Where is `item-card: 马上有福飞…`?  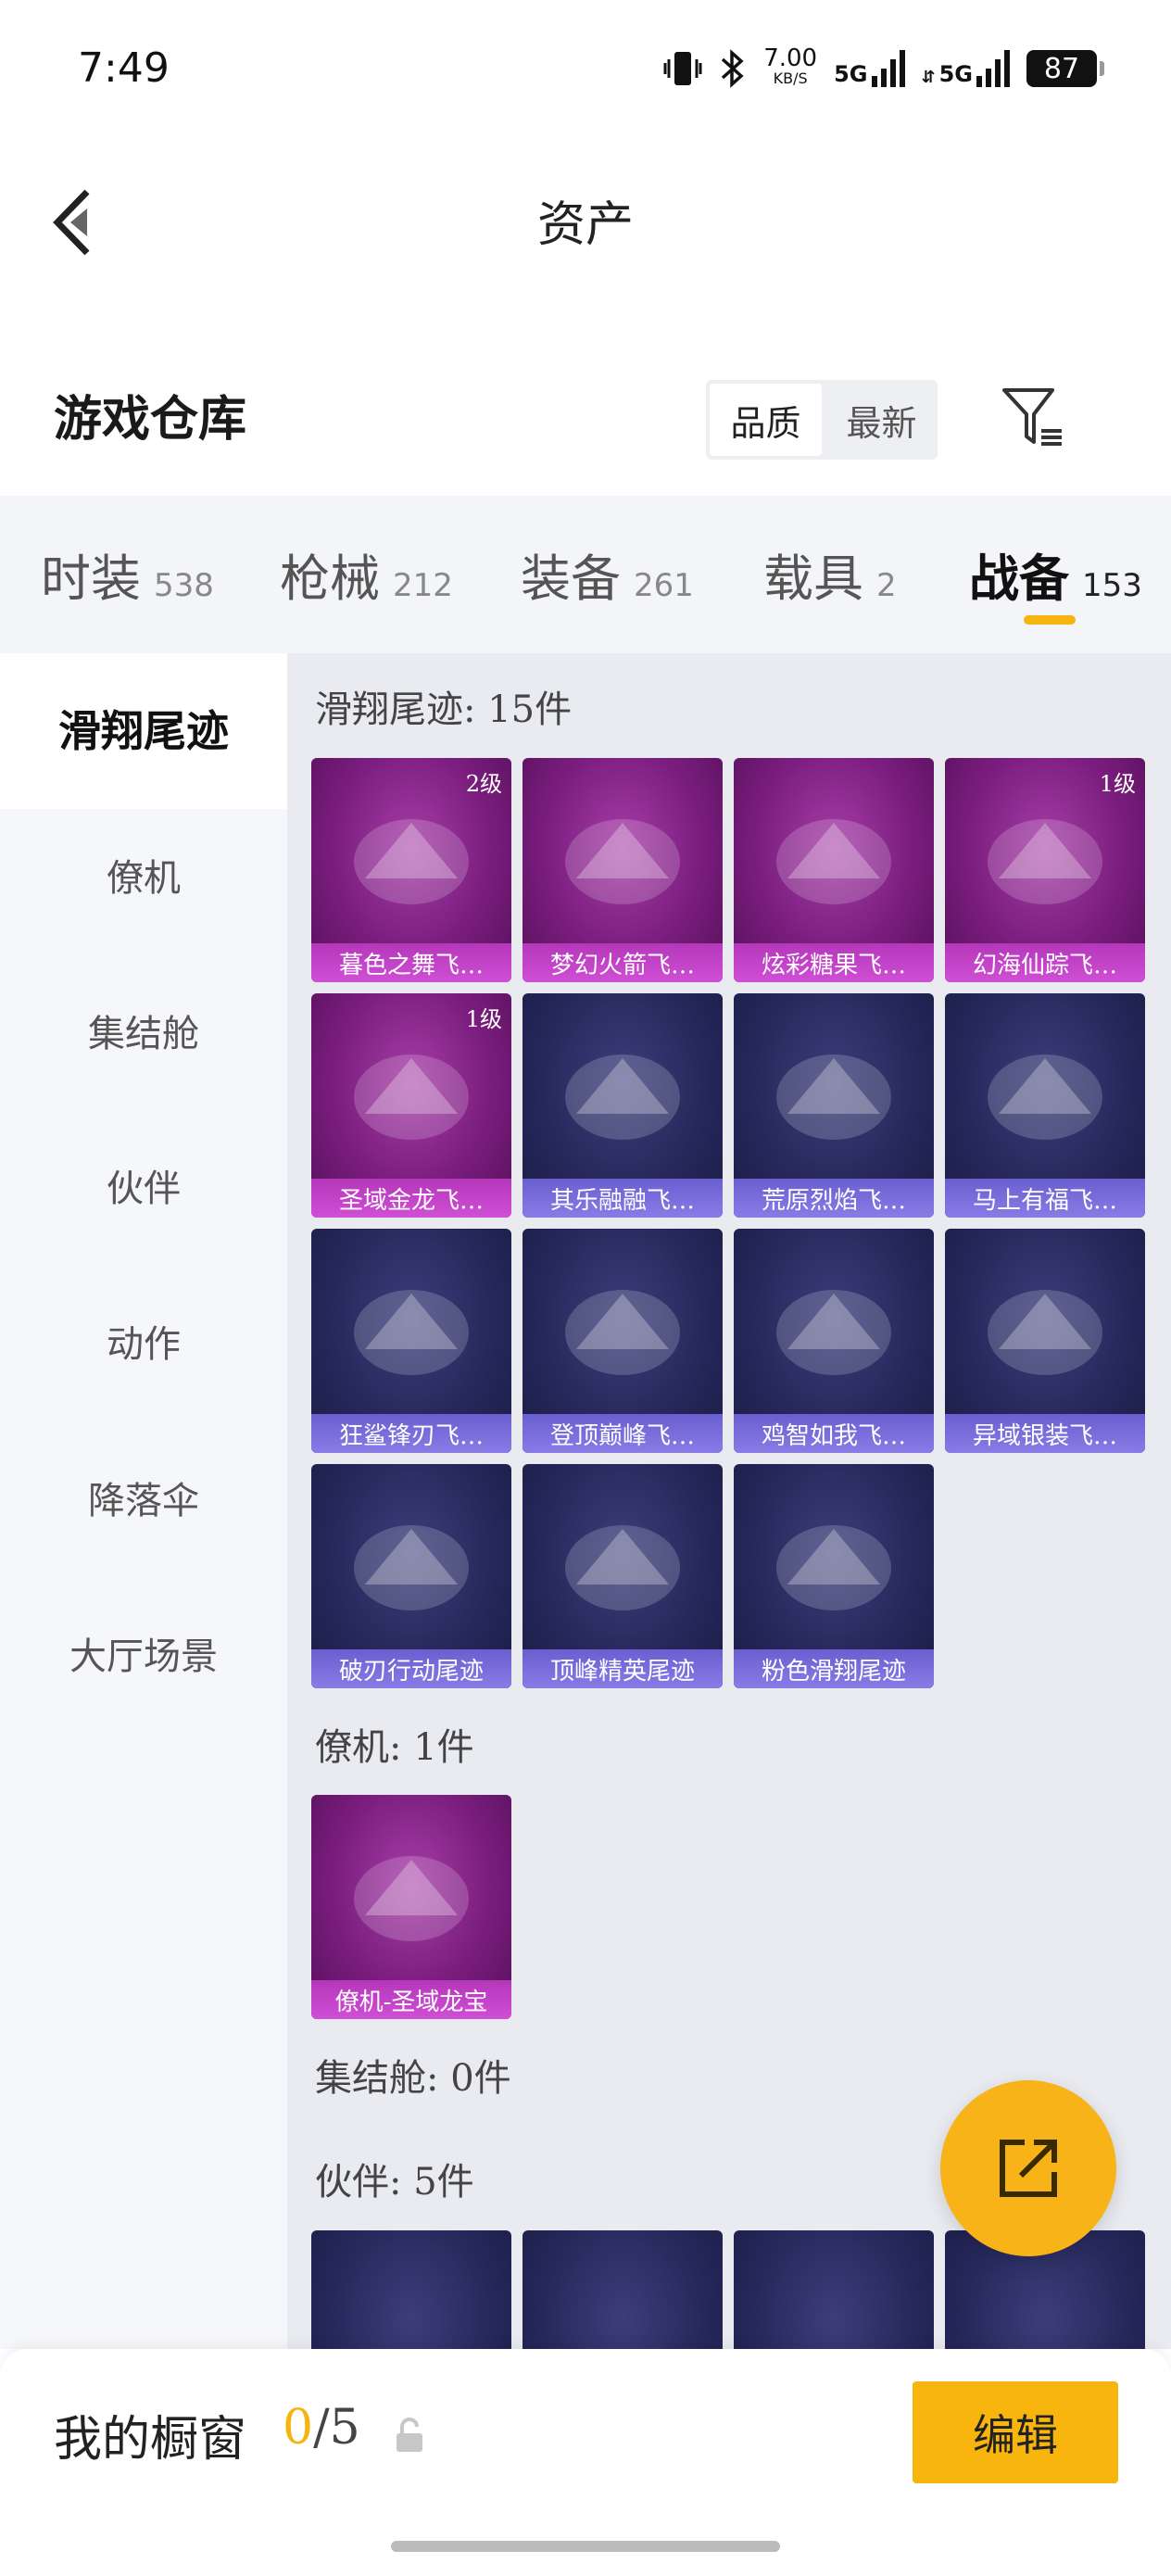 item-card: 马上有福飞… is located at coordinates (1045, 1106).